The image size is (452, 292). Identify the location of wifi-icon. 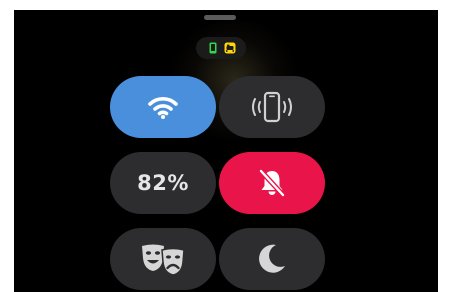
(163, 108).